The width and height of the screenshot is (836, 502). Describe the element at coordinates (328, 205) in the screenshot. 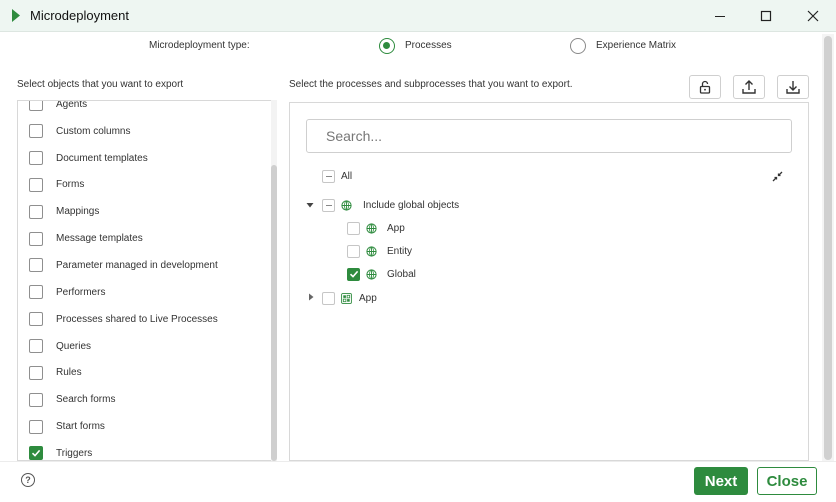

I see `include-global-checkbox` at that location.